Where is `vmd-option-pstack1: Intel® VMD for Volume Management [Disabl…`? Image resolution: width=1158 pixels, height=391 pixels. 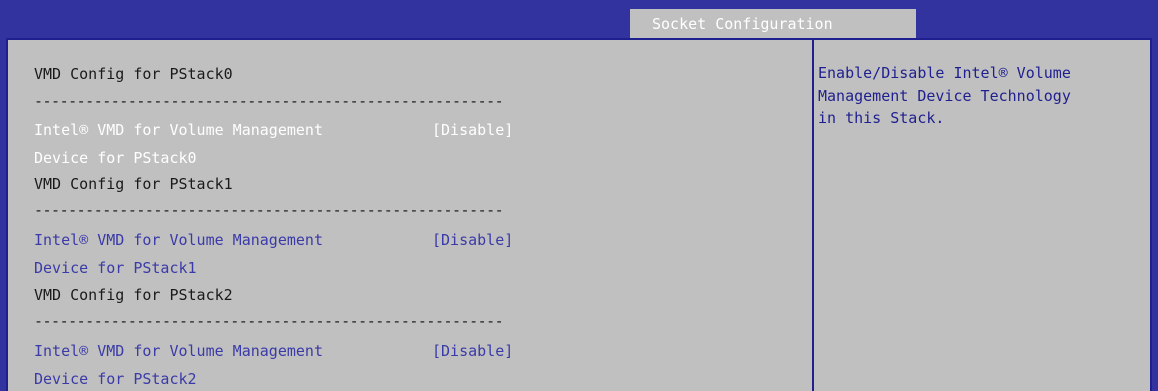 vmd-option-pstack1: Intel® VMD for Volume Management [Disabl… is located at coordinates (273, 240).